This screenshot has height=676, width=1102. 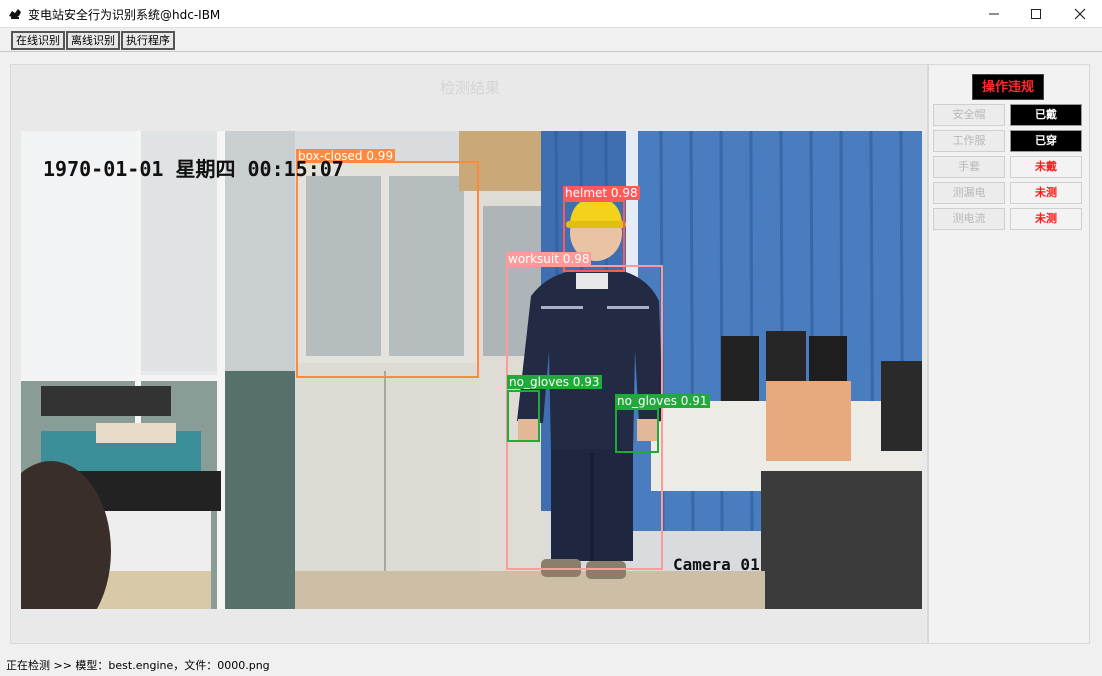 I want to click on detection-label-no-gloves-left: no_gloves 0.93, so click(x=554, y=382).